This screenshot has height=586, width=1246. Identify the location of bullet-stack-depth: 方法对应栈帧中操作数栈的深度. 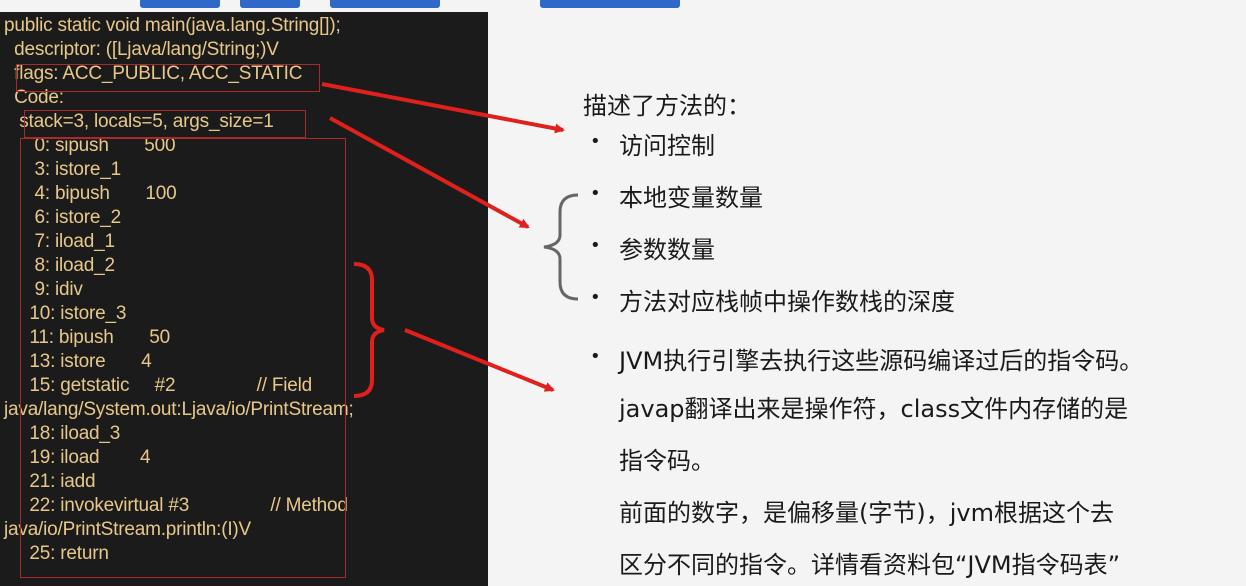
(787, 302).